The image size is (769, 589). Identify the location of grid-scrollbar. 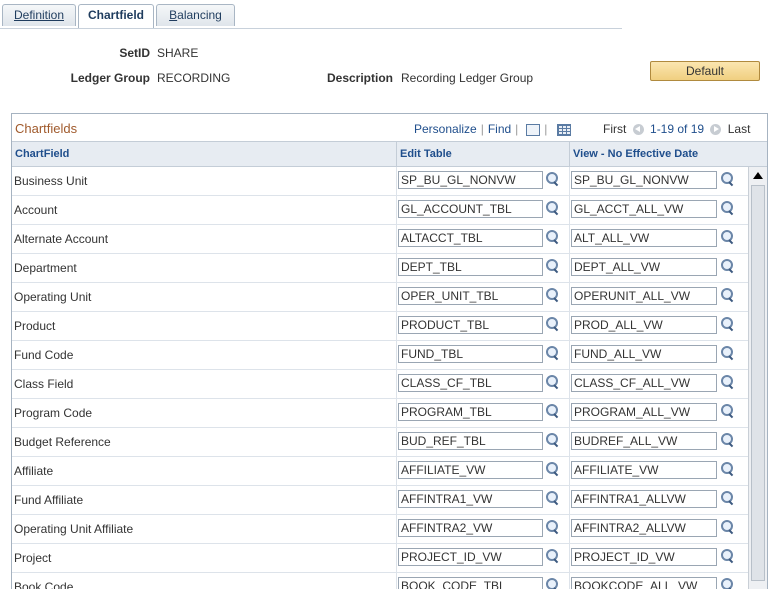
(757, 378).